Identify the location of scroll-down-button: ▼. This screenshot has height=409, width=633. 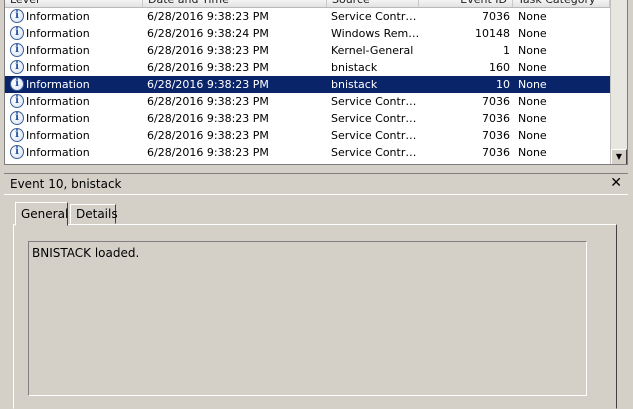
(619, 156).